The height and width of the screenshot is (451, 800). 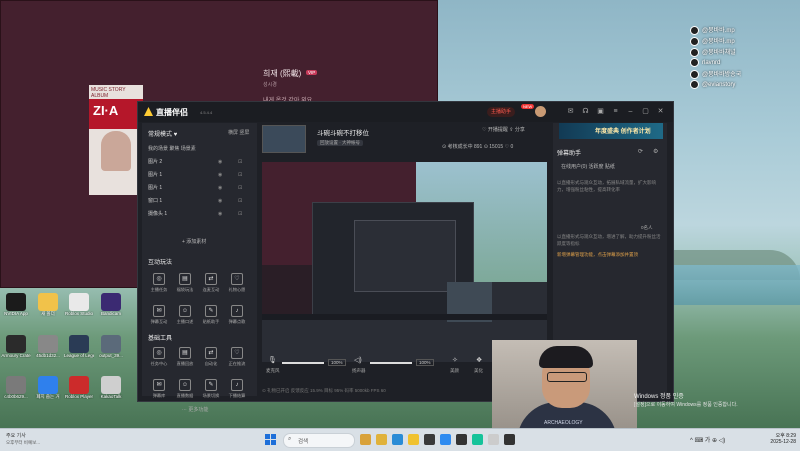 What do you see at coordinates (694, 74) in the screenshot?
I see `kakao-icon` at bounding box center [694, 74].